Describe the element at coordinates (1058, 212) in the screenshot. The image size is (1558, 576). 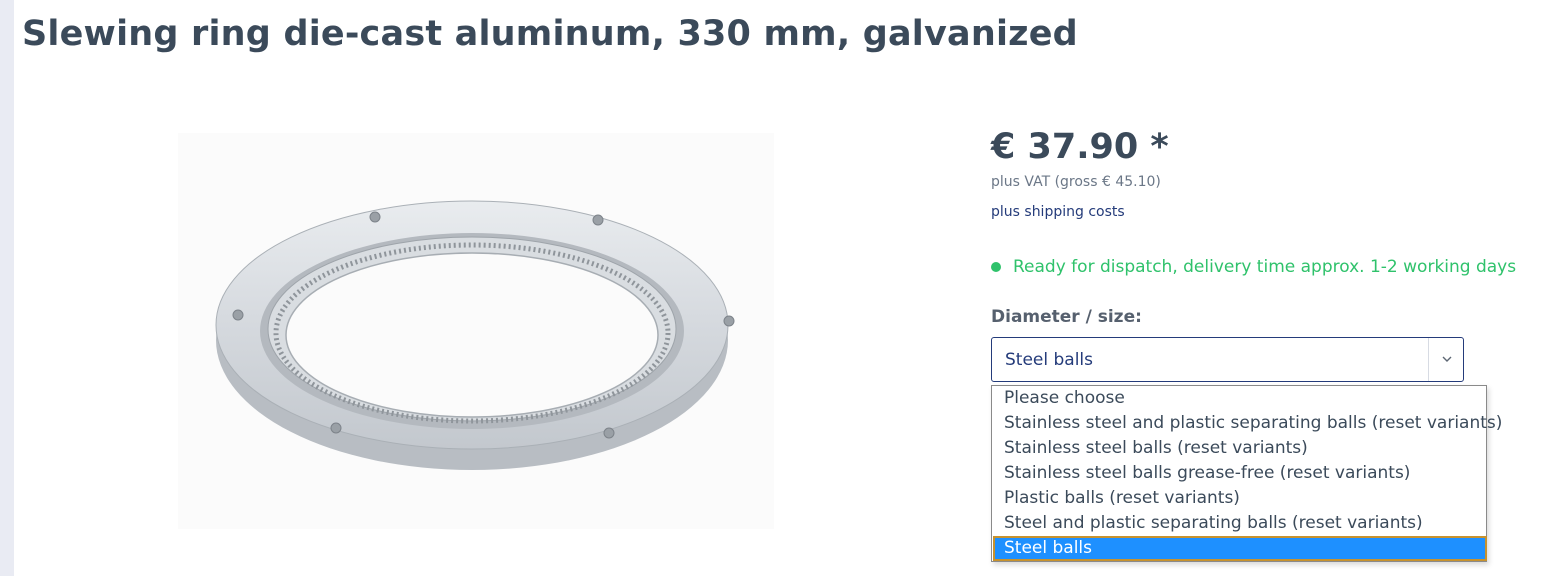
I see `shipping-costs-link: plus shipping costs` at that location.